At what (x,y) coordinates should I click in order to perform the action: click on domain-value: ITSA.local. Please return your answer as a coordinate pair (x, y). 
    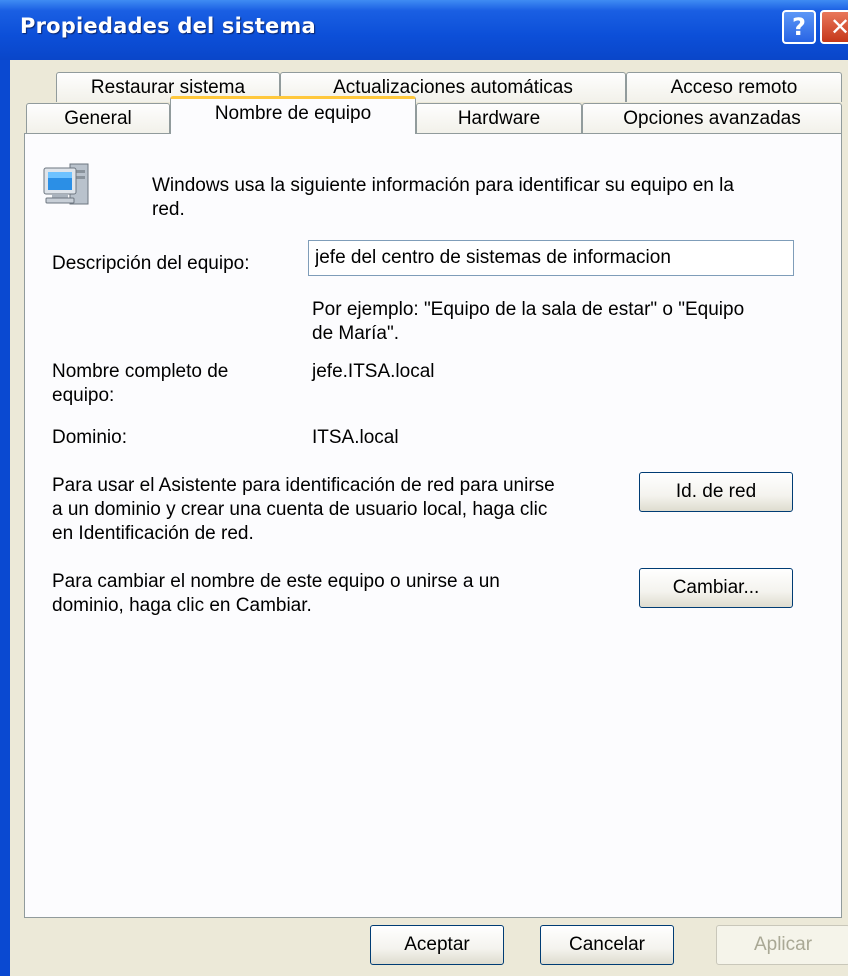
    Looking at the image, I should click on (355, 437).